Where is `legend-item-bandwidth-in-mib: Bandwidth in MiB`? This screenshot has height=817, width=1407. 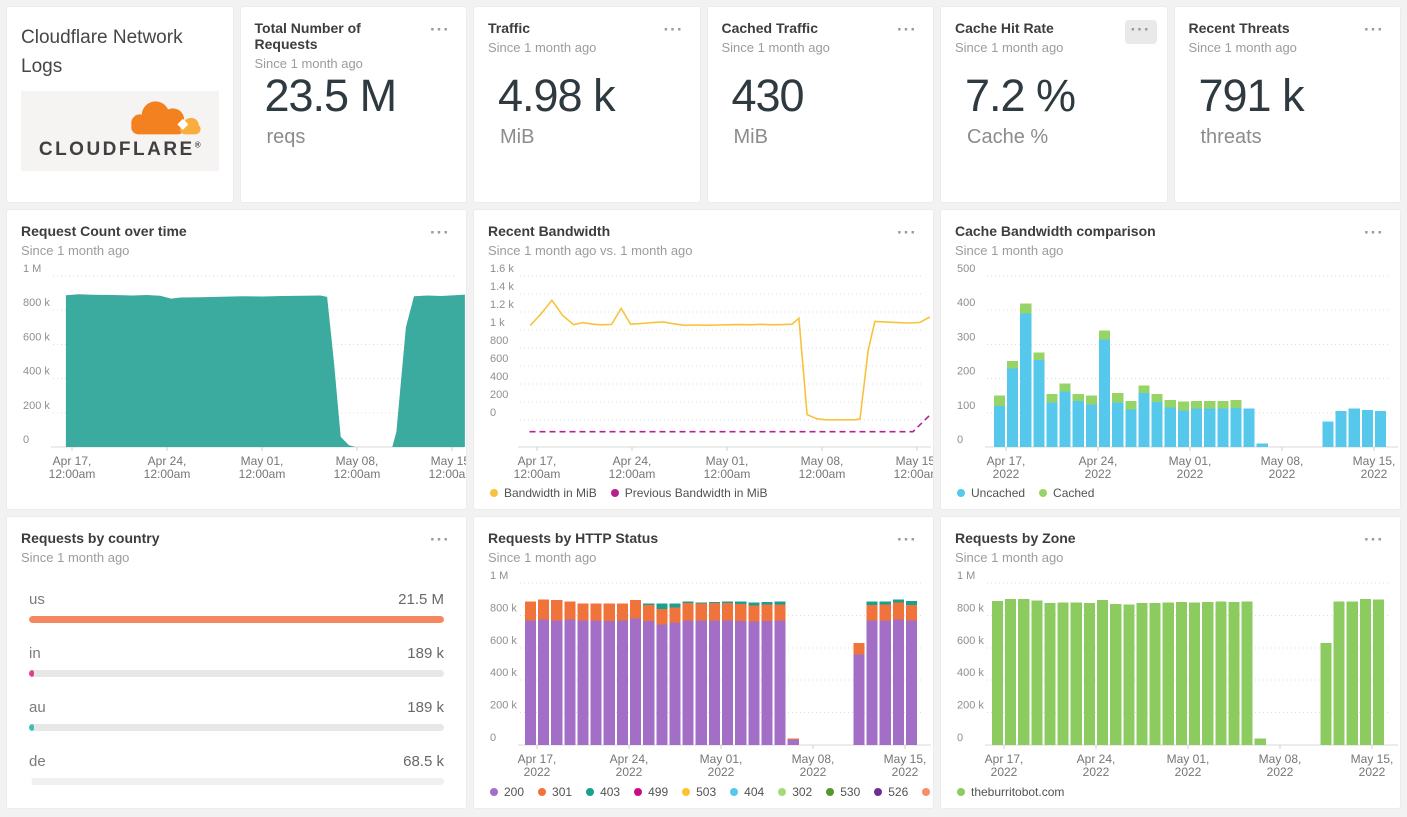
legend-item-bandwidth-in-mib: Bandwidth in MiB is located at coordinates (543, 493).